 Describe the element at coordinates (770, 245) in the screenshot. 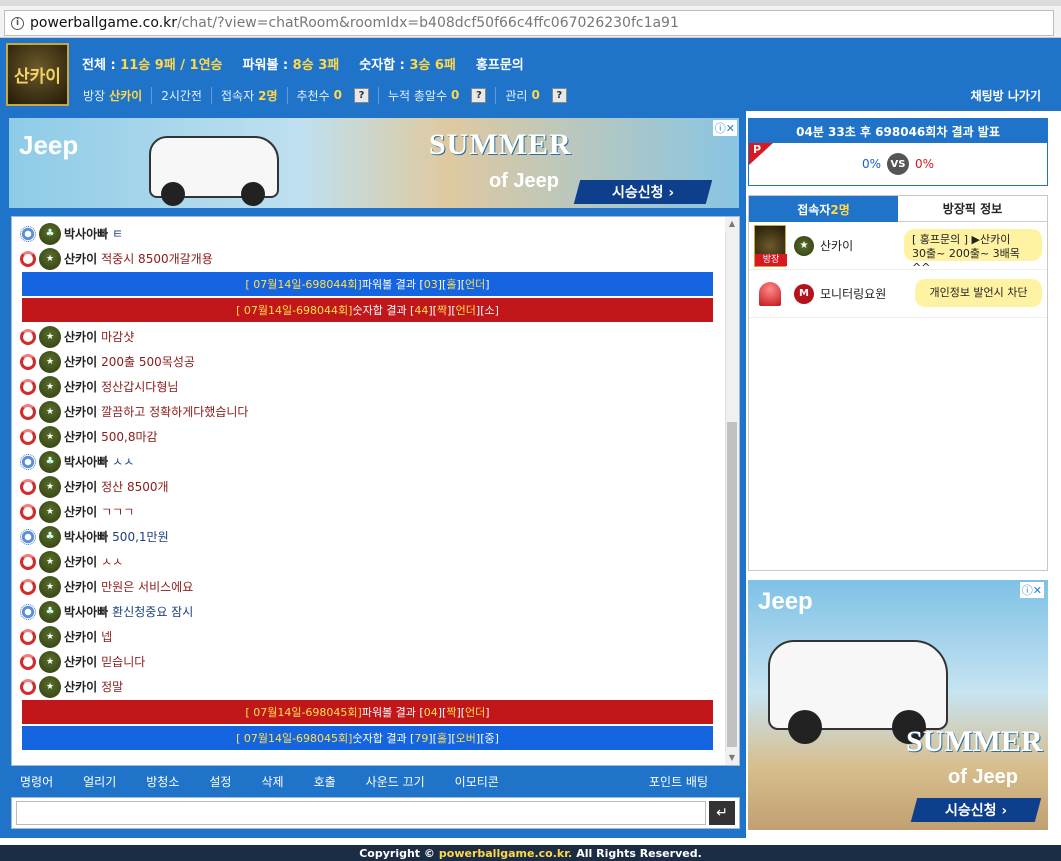

I see `owner-avatar: 방장` at that location.